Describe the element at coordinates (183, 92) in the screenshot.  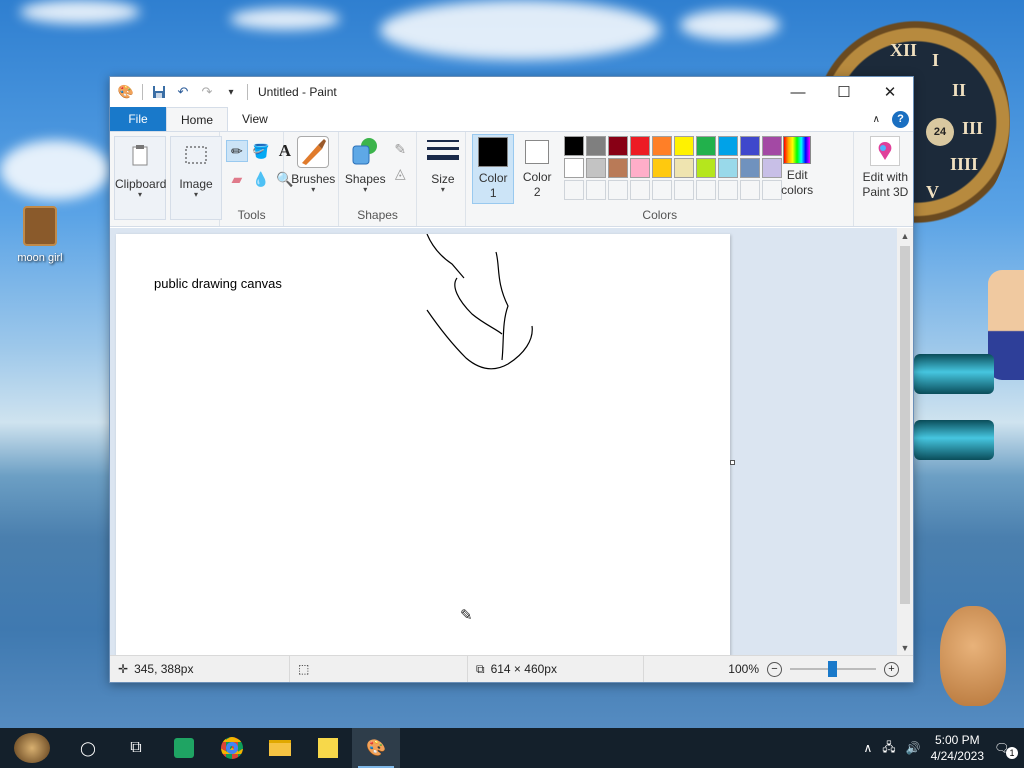
I see `undo-icon: ↶` at that location.